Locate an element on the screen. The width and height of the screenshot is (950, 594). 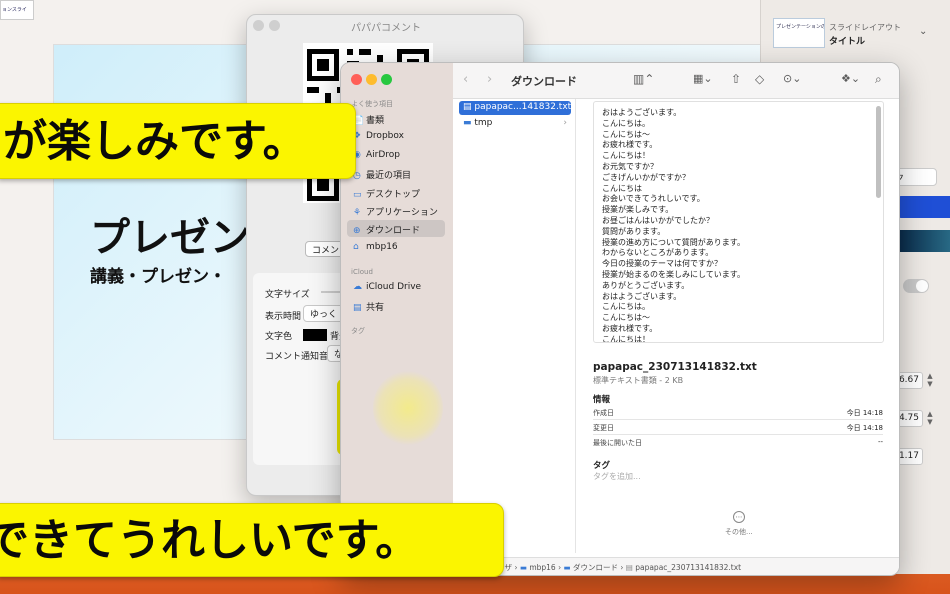
share-icon: ⇧ is located at coordinates (736, 79).